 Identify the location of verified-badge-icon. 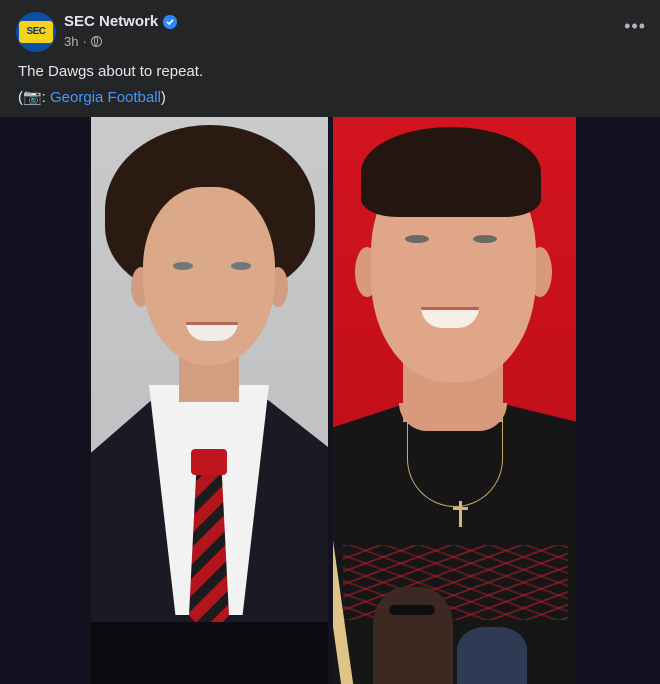
(170, 21).